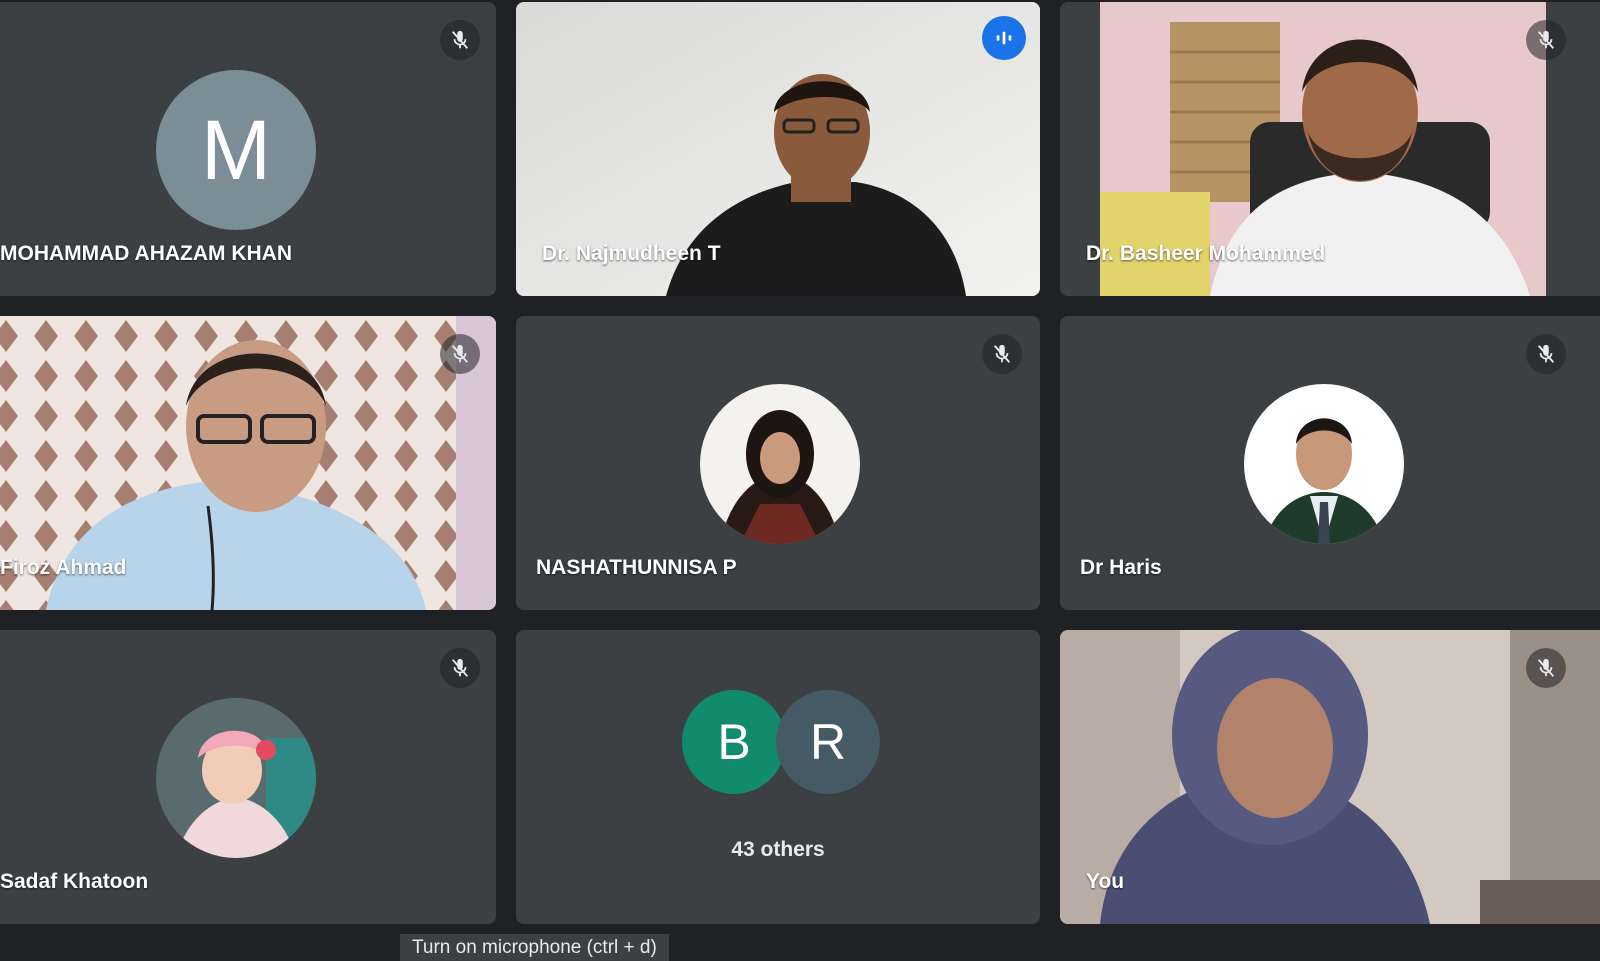 This screenshot has width=1600, height=961. Describe the element at coordinates (63, 567) in the screenshot. I see `participant-name: Firoz Ahmad` at that location.